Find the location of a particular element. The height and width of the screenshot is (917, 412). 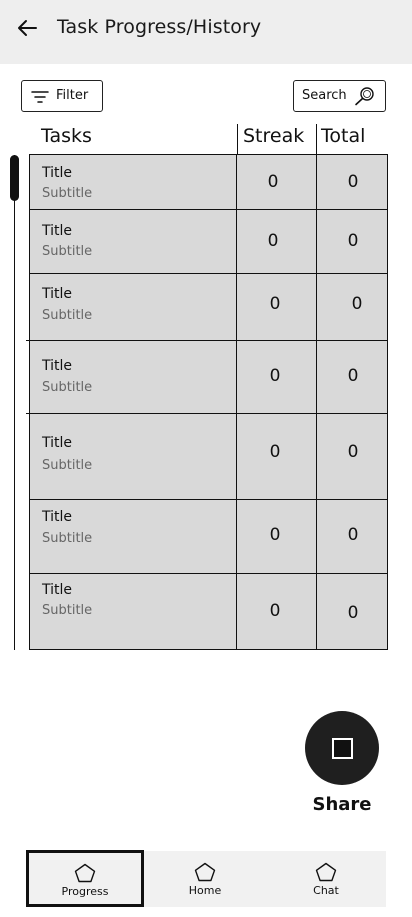

stop-square-icon is located at coordinates (342, 748).